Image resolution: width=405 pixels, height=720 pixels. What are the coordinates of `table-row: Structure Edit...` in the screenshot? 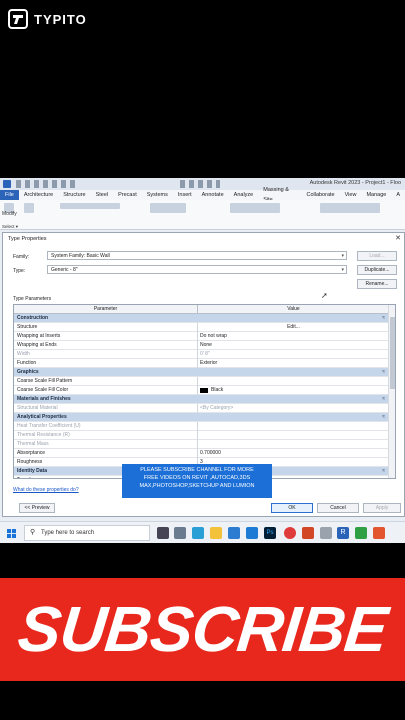 It's located at (201, 327).